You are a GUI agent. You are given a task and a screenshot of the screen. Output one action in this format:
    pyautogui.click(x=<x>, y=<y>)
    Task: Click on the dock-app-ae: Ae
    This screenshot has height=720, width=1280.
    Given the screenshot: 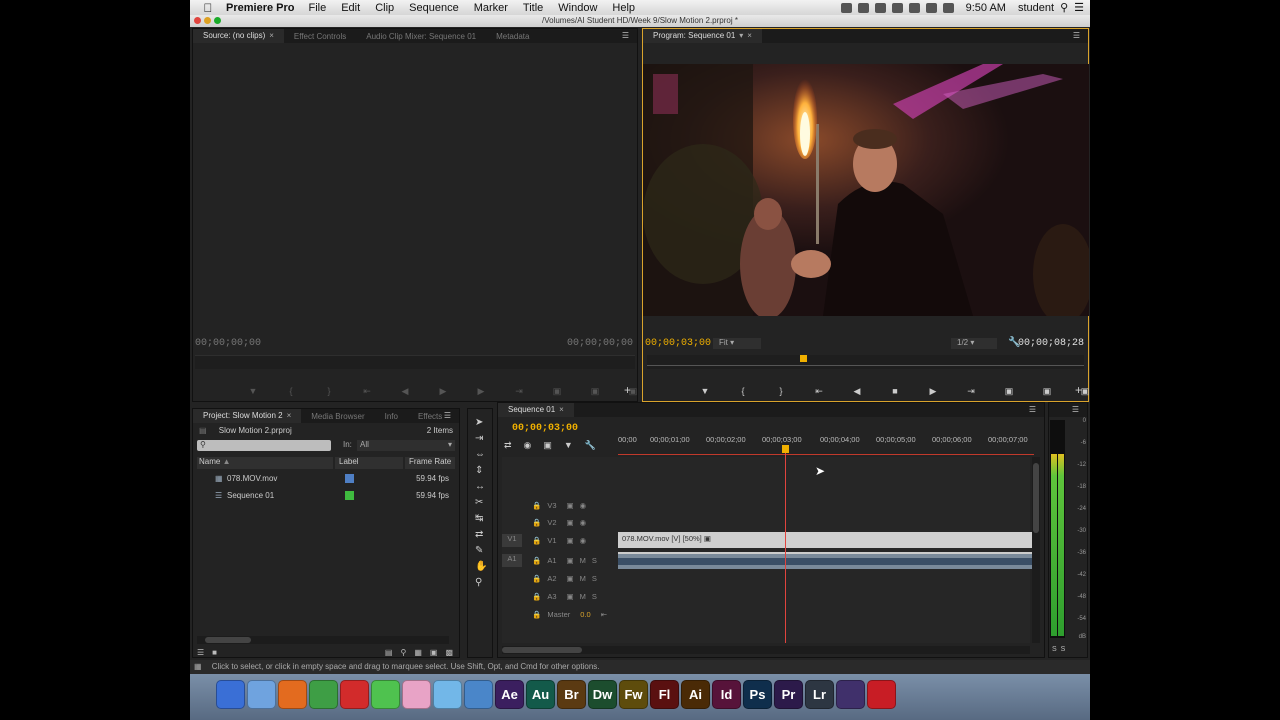 What is the action you would take?
    pyautogui.click(x=509, y=694)
    